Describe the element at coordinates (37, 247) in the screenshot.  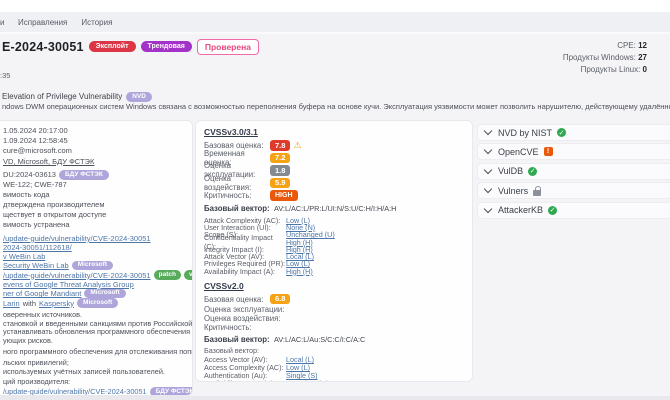
I see `reference-link: 2024-30051/112618/` at that location.